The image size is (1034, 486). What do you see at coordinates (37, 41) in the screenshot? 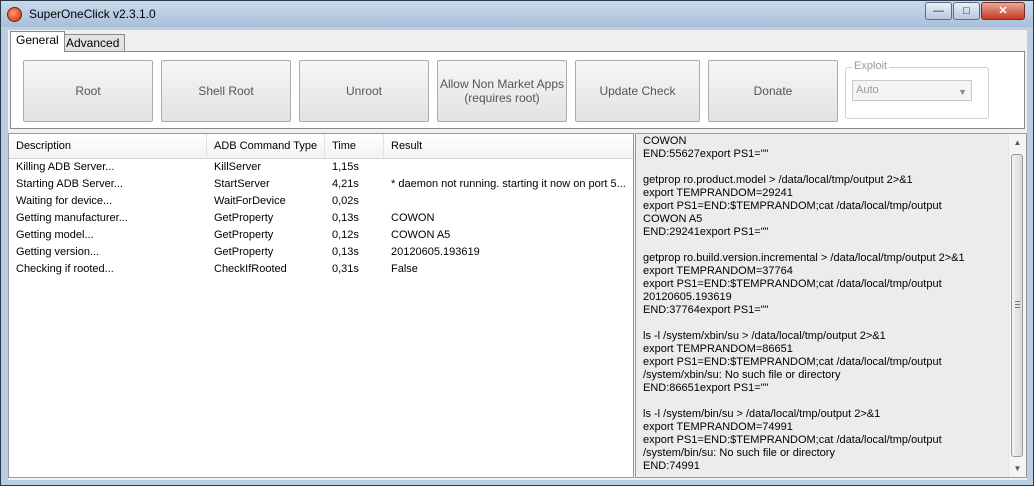
I see `tab-general: General` at bounding box center [37, 41].